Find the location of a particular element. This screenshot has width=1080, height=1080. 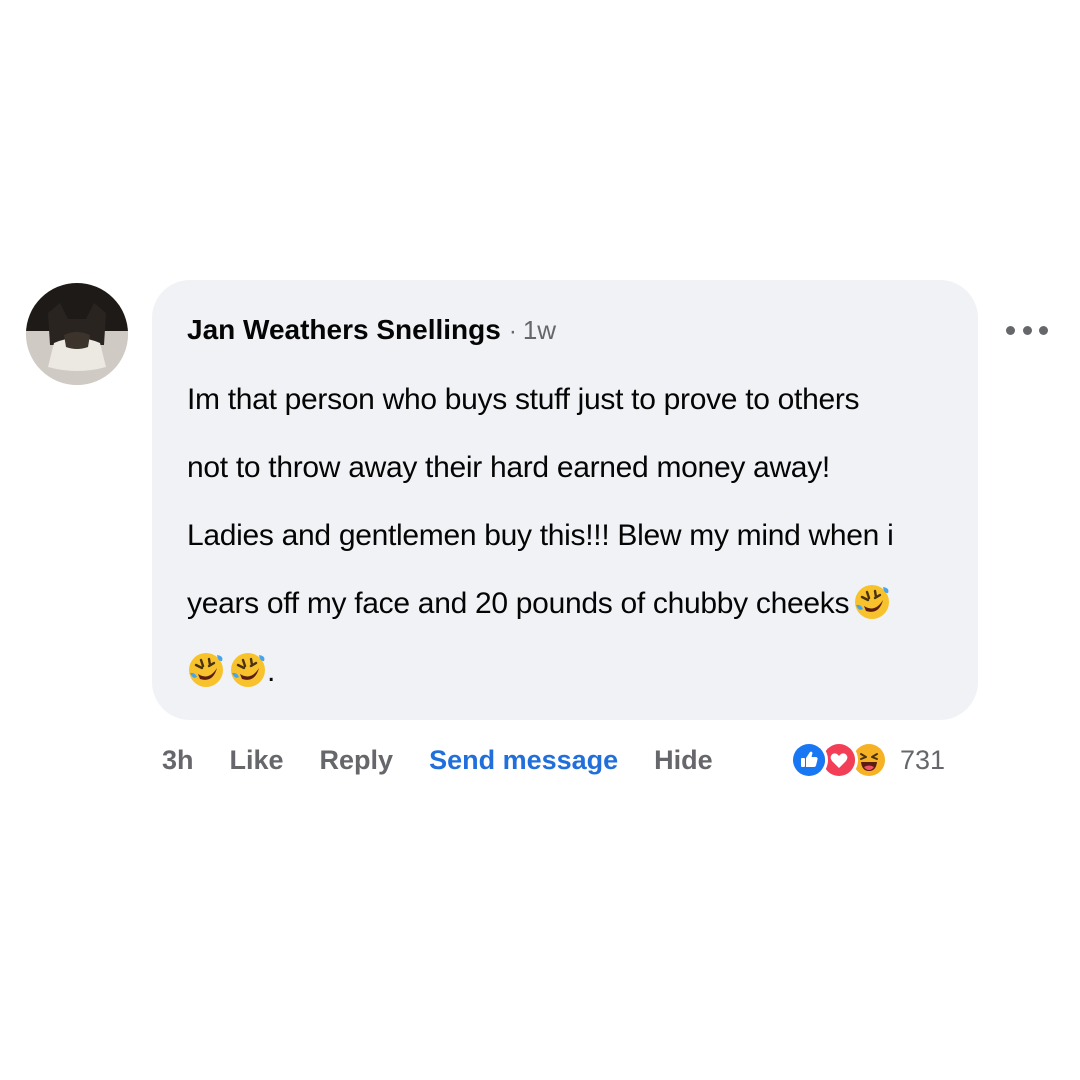

reactions-summary: 731 is located at coordinates (867, 760).